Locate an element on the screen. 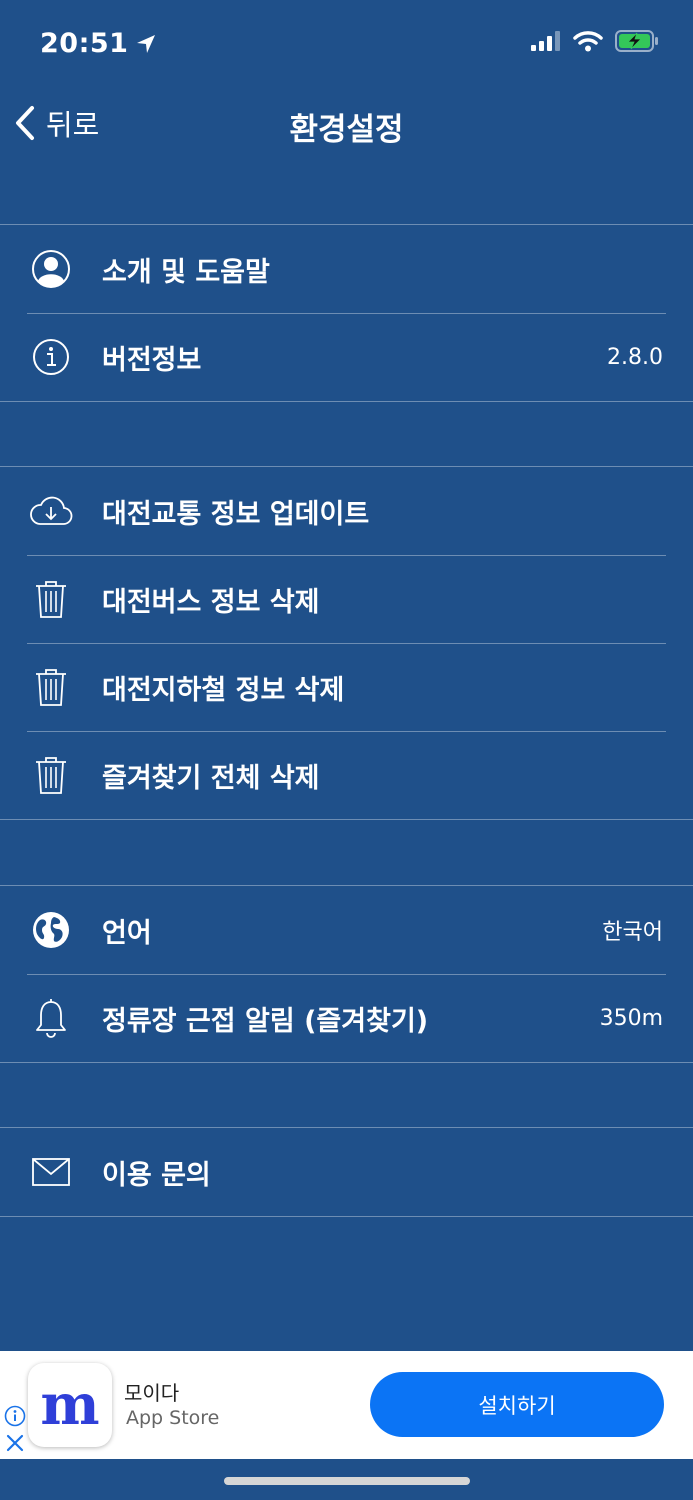 The image size is (693, 1500). settings-row-delete-favorites: 즐겨찾기 전체 삭제 is located at coordinates (346, 775).